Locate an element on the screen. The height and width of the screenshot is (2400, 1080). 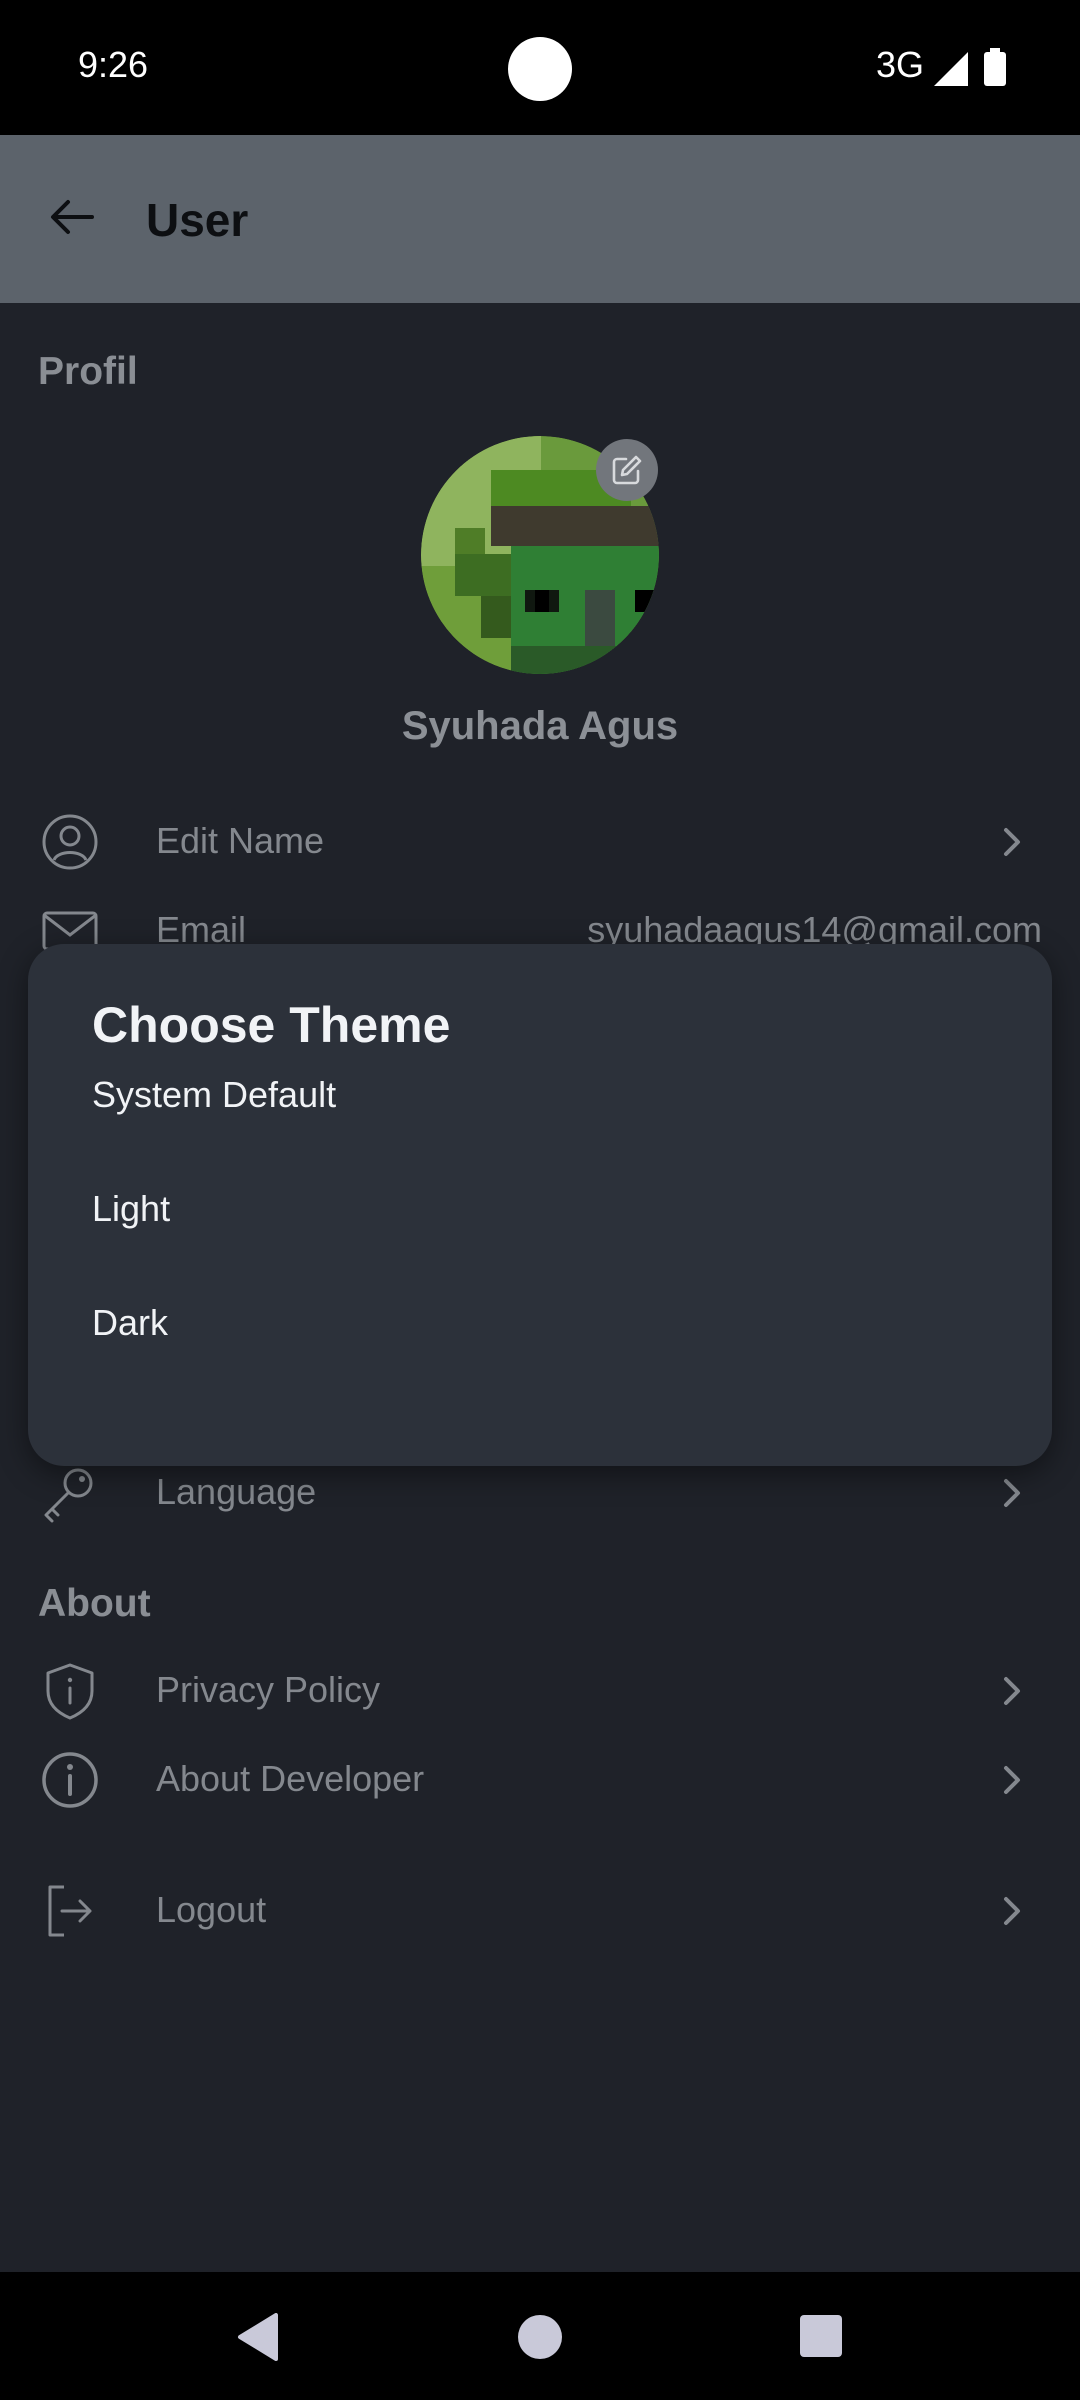
front-camera is located at coordinates (540, 69).